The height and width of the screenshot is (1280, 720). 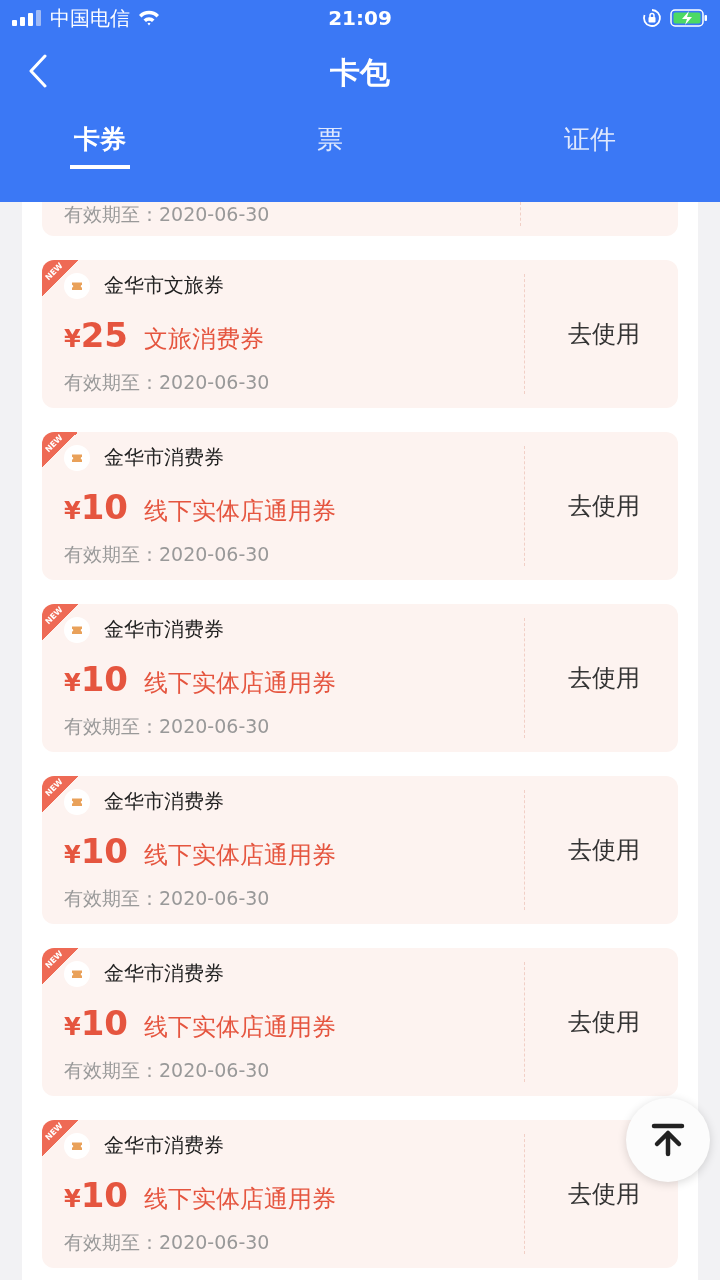 I want to click on clock-time: 21:09, so click(x=360, y=18).